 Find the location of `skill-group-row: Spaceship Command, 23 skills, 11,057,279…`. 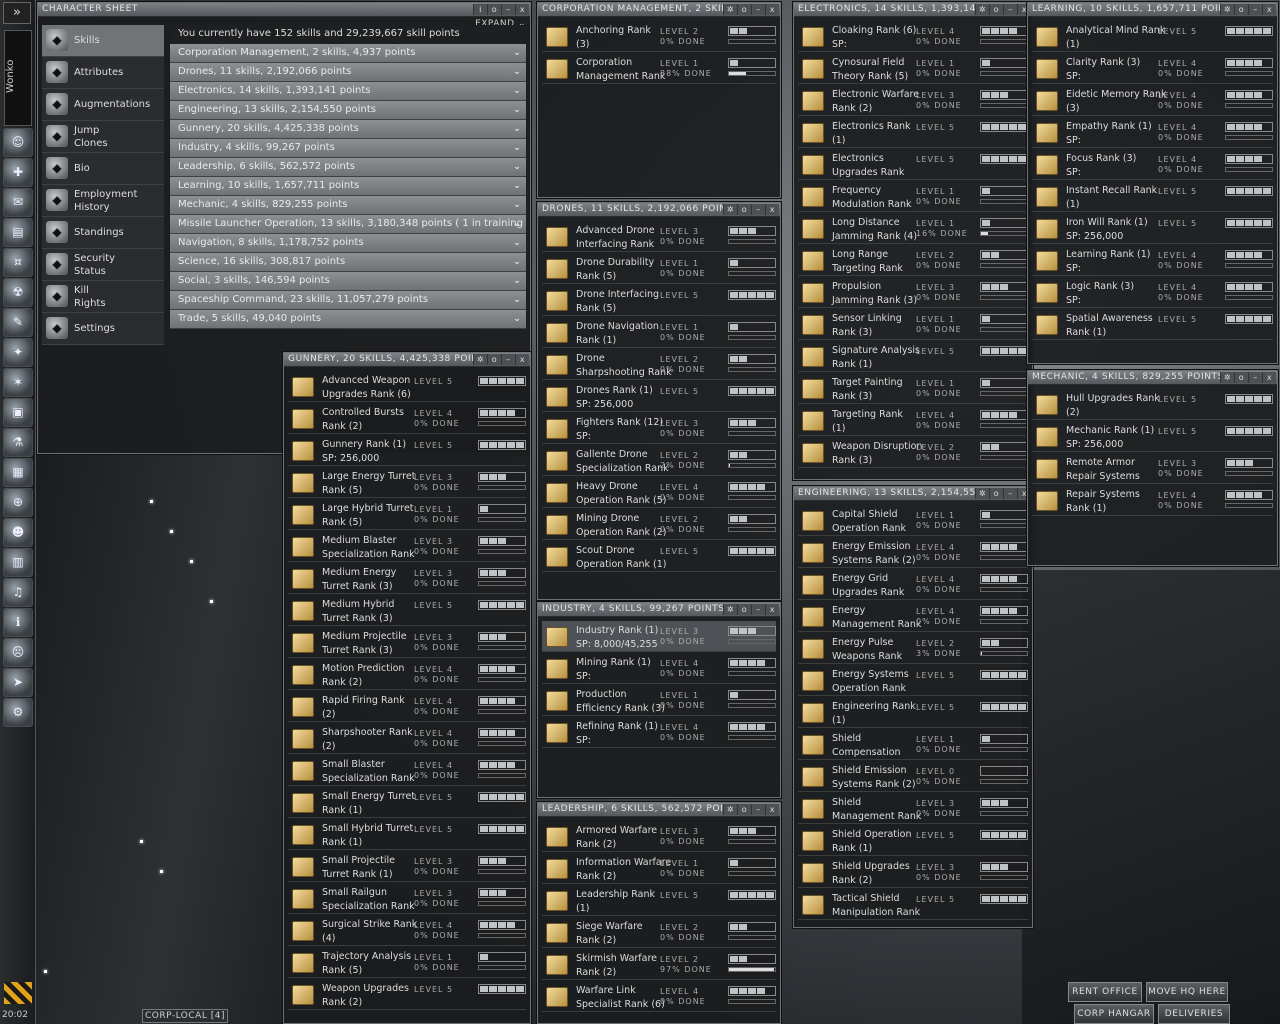

skill-group-row: Spaceship Command, 23 skills, 11,057,279… is located at coordinates (348, 300).